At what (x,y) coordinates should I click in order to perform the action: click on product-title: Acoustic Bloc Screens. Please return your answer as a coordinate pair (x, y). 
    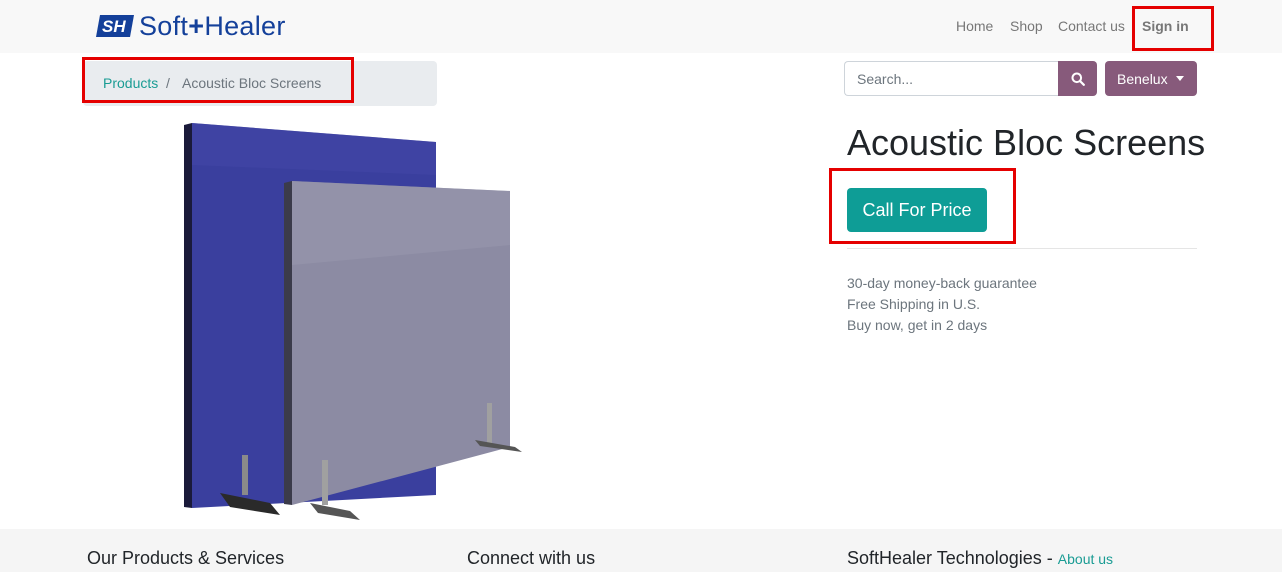
    Looking at the image, I should click on (1026, 142).